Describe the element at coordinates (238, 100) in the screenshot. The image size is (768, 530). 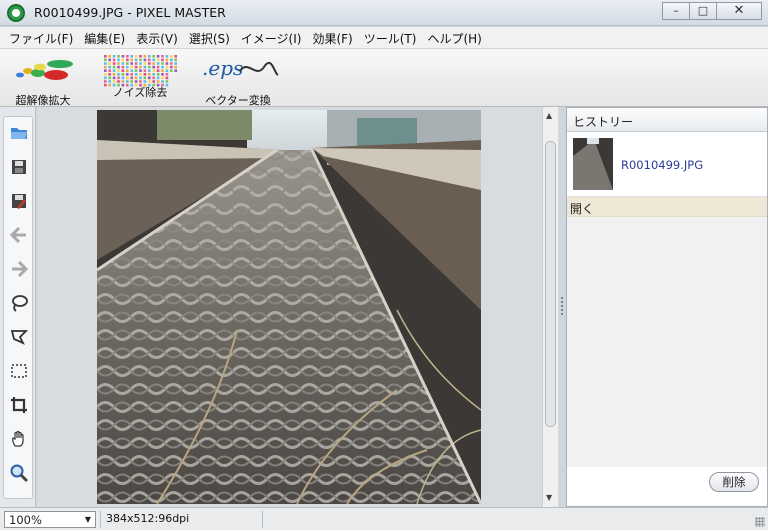
I see `vector-convert-label: ベクター変換` at that location.